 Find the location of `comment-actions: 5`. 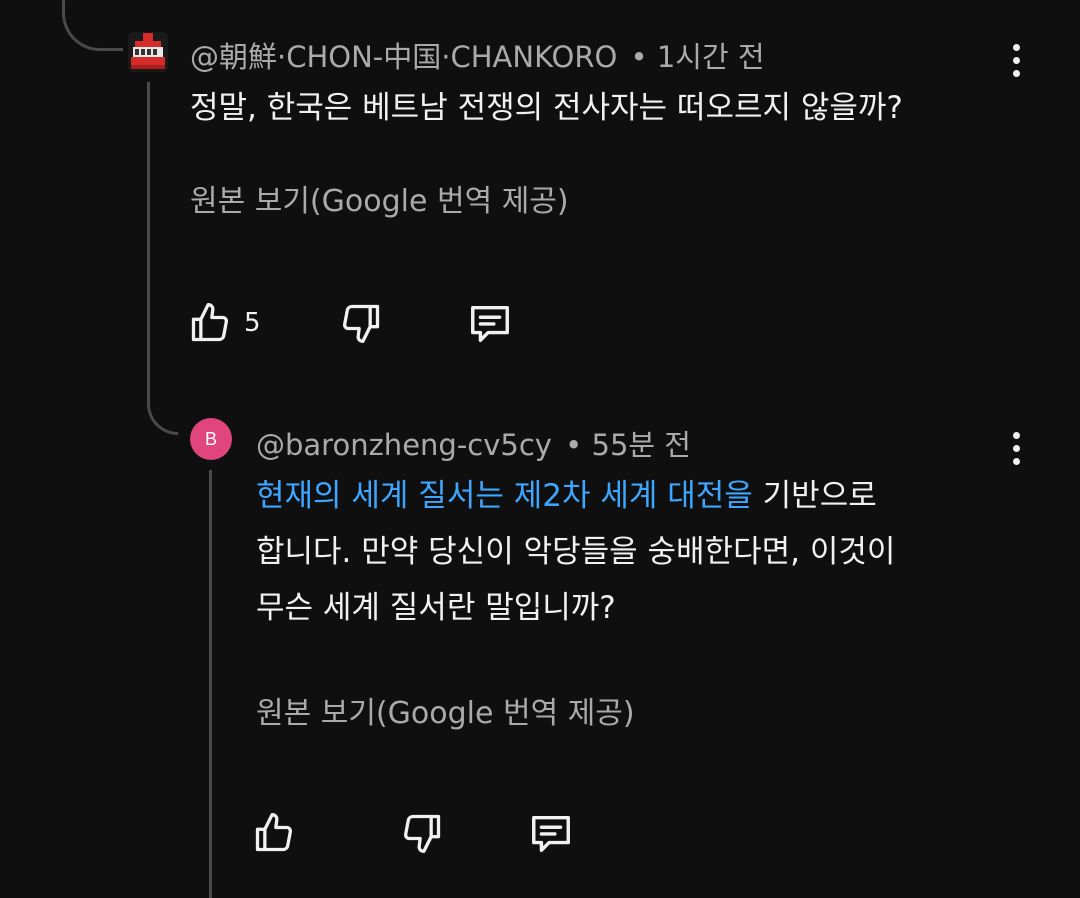

comment-actions: 5 is located at coordinates (350, 323).